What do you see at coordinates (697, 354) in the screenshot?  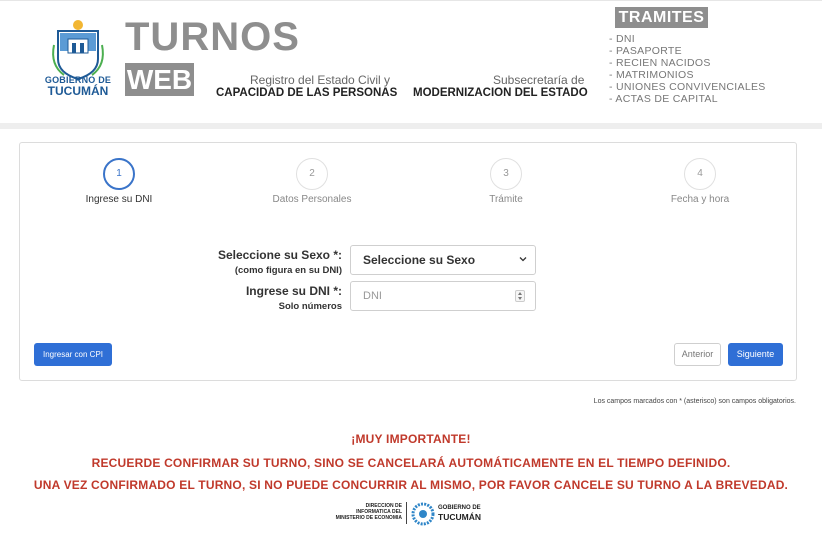 I see `anterior-button: Anterior` at bounding box center [697, 354].